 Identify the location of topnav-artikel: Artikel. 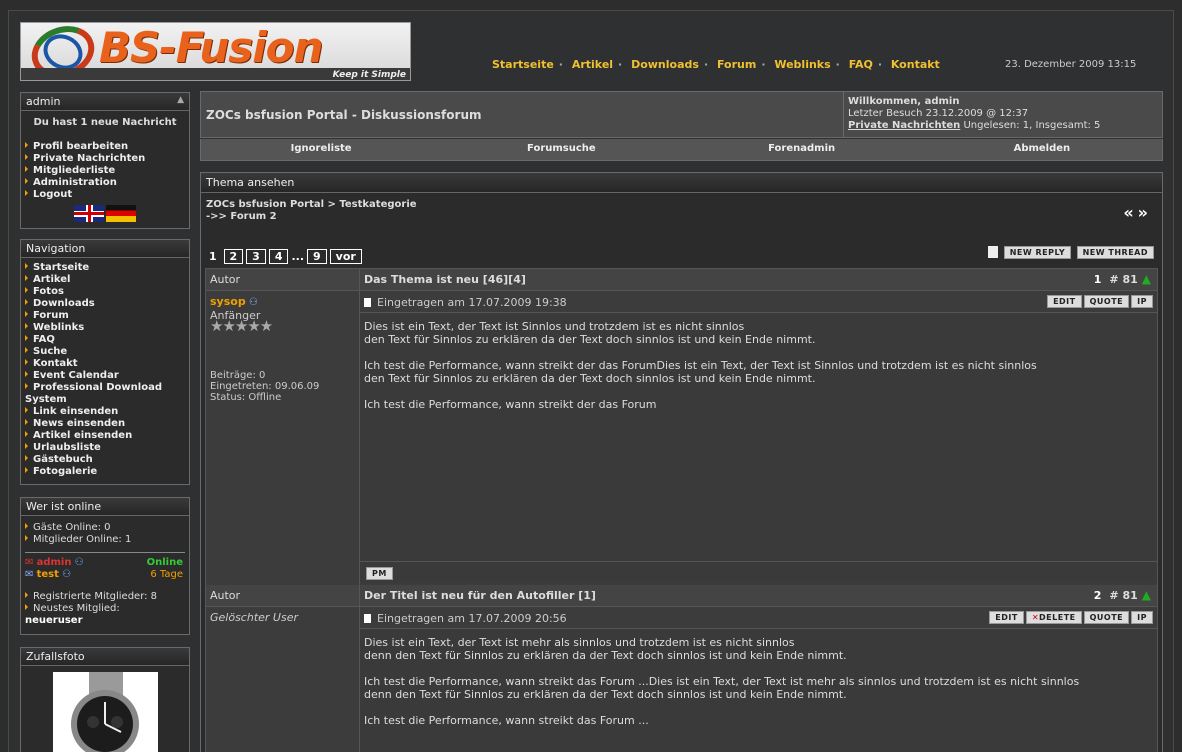
(592, 64).